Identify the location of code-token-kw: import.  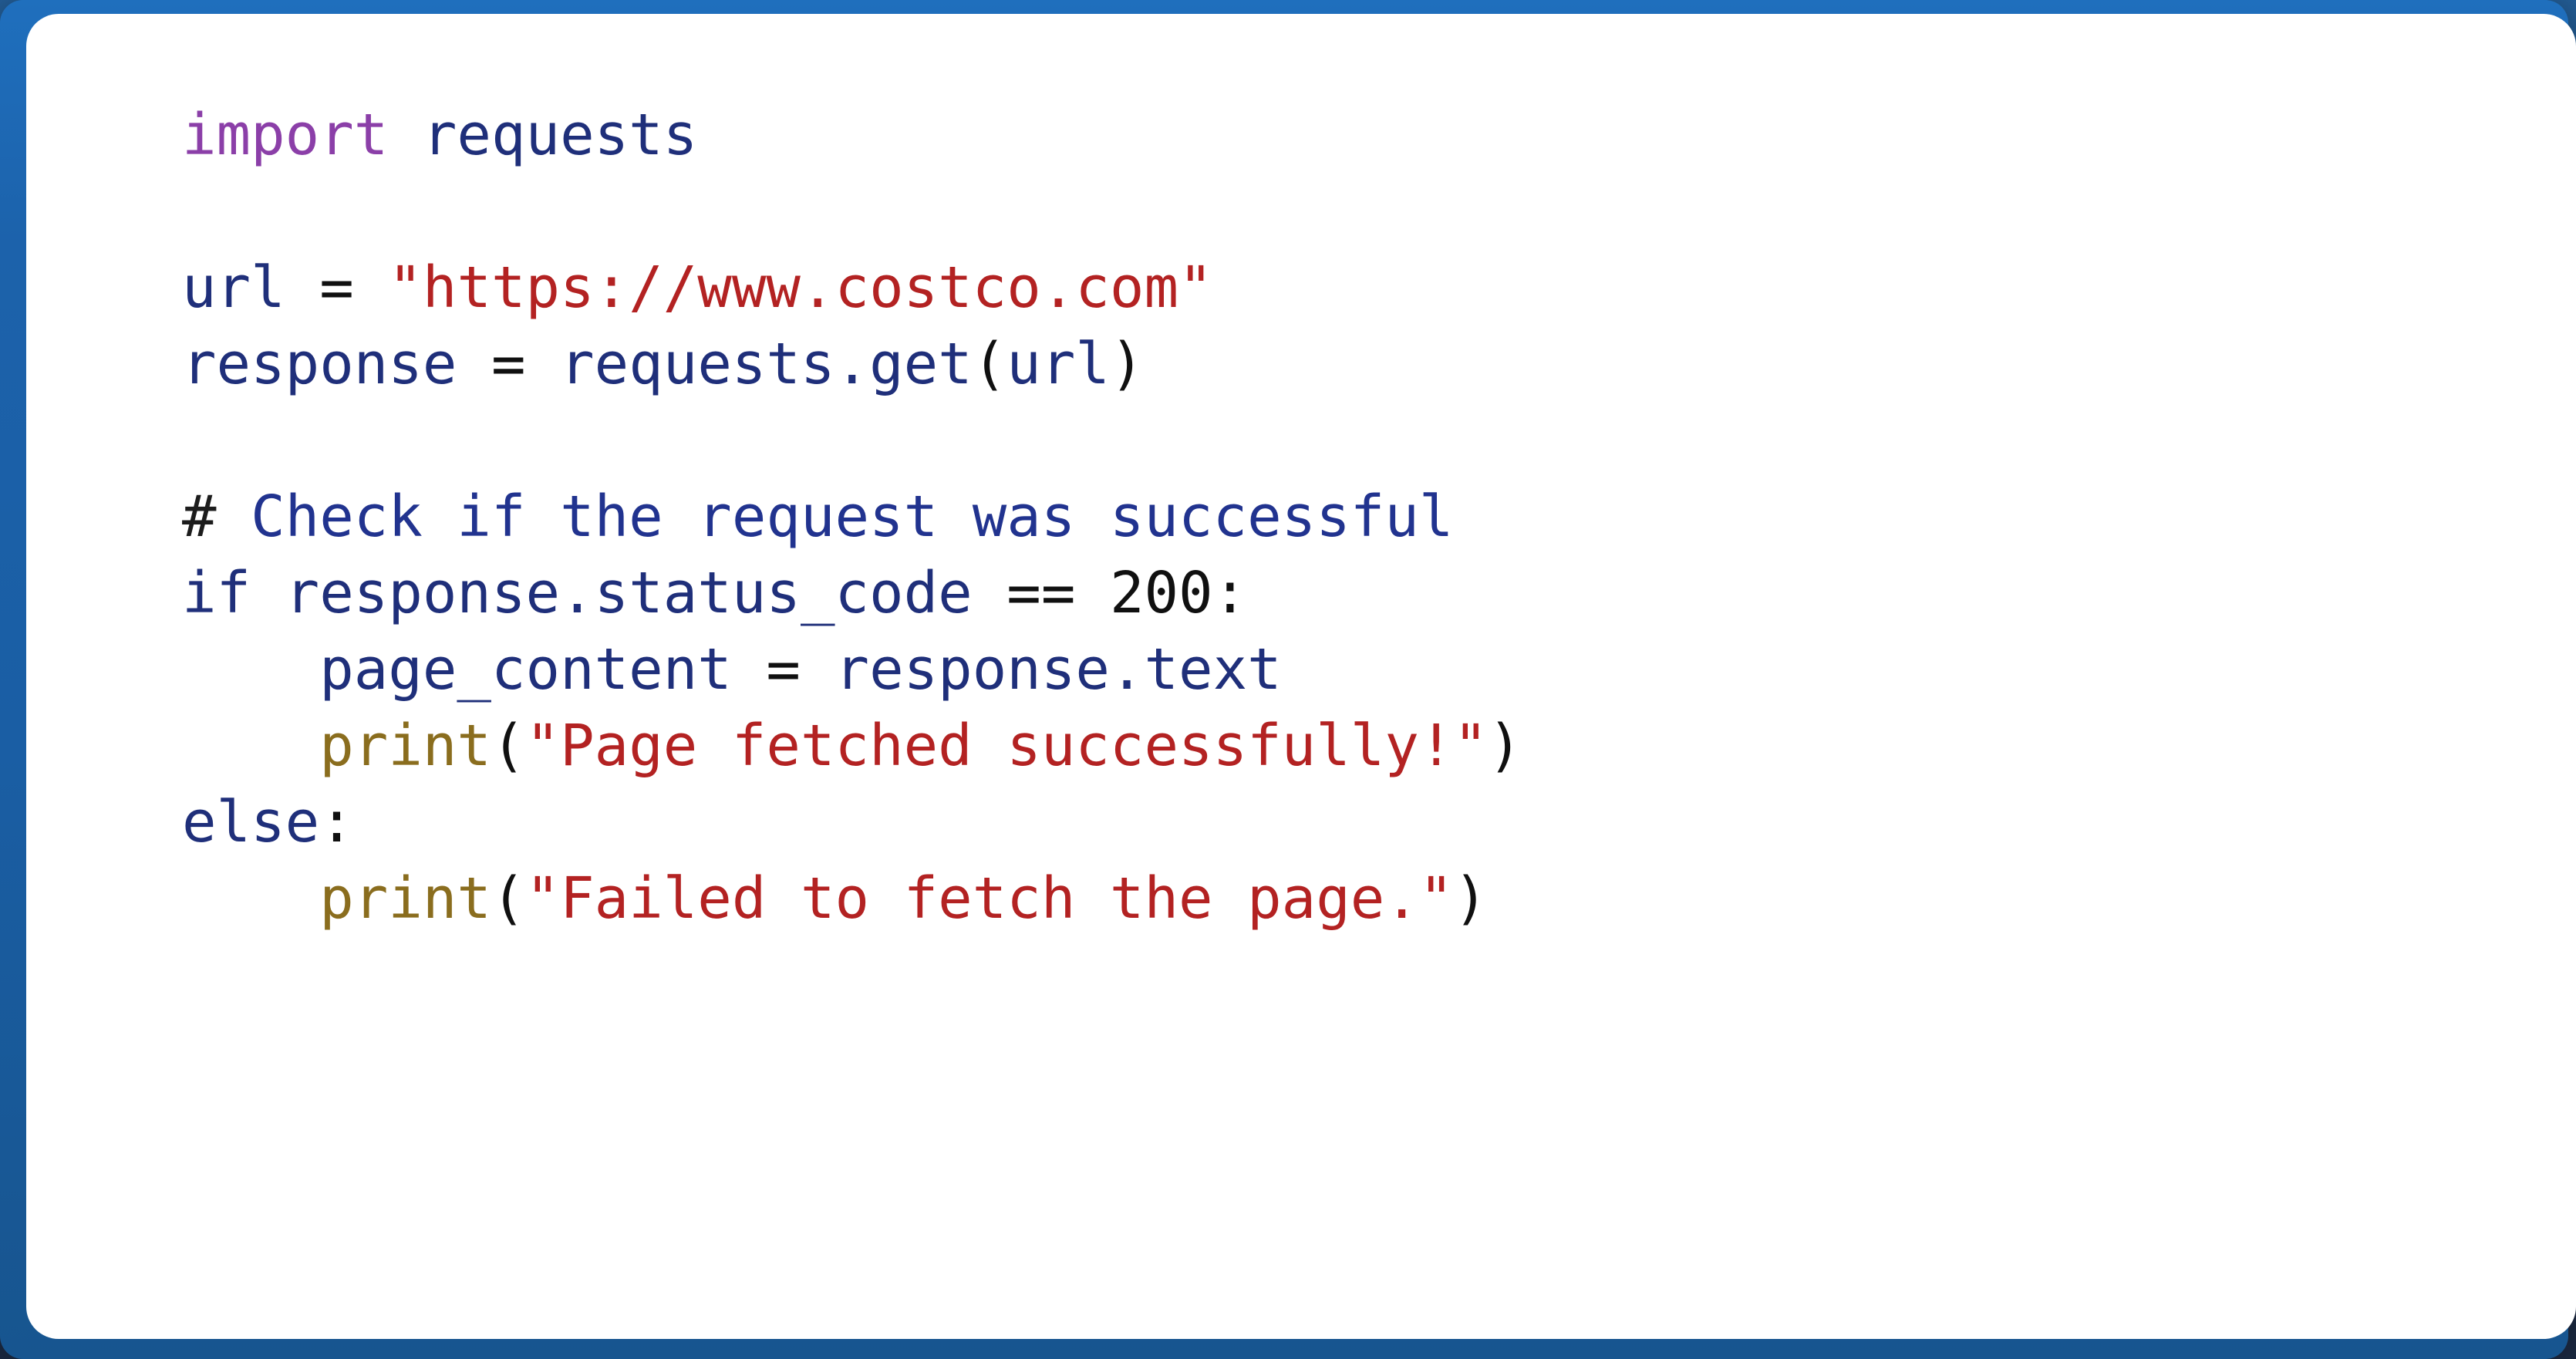
(285, 135).